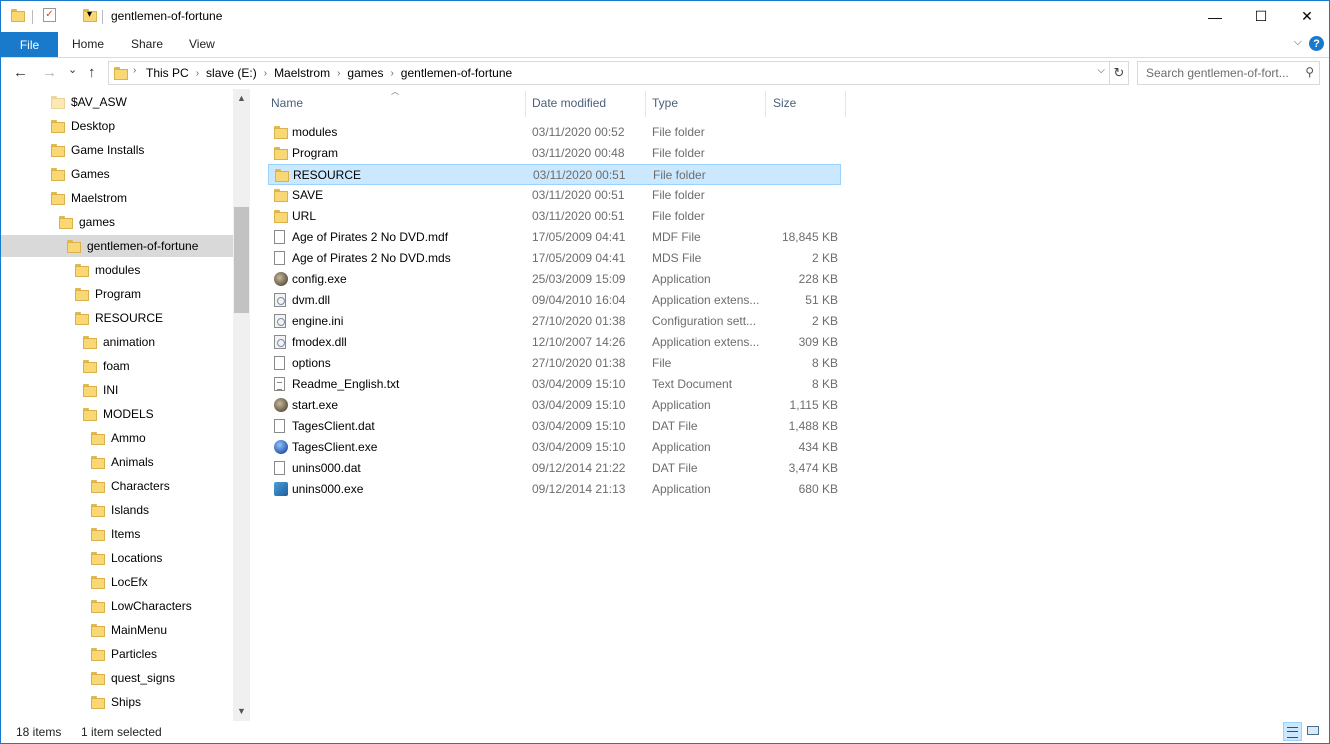 The width and height of the screenshot is (1330, 744). What do you see at coordinates (241, 711) in the screenshot?
I see `scroll-down-icon: ▼` at bounding box center [241, 711].